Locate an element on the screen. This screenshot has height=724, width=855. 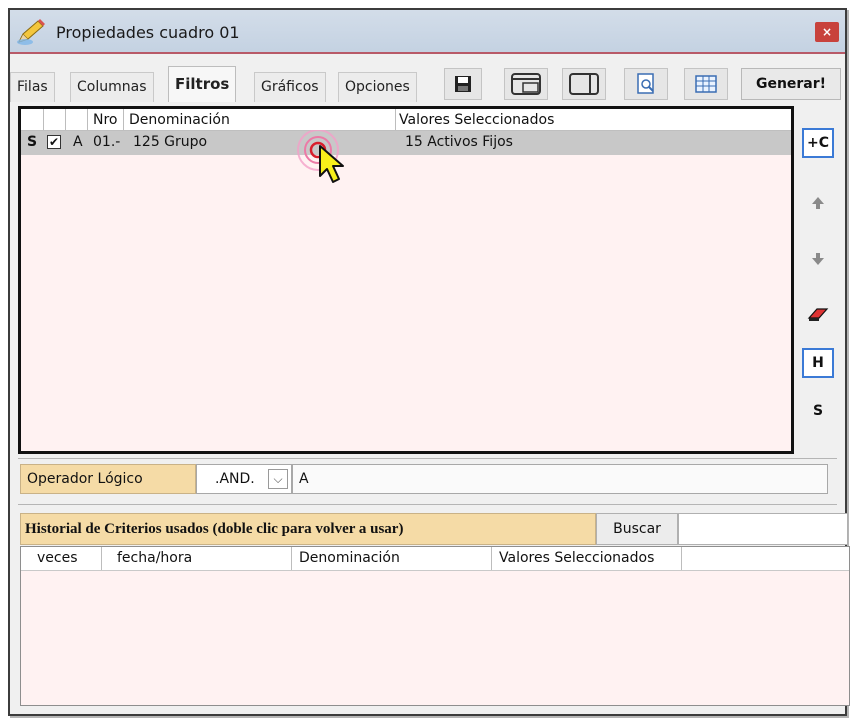
tab-opciones: Opciones is located at coordinates (377, 87).